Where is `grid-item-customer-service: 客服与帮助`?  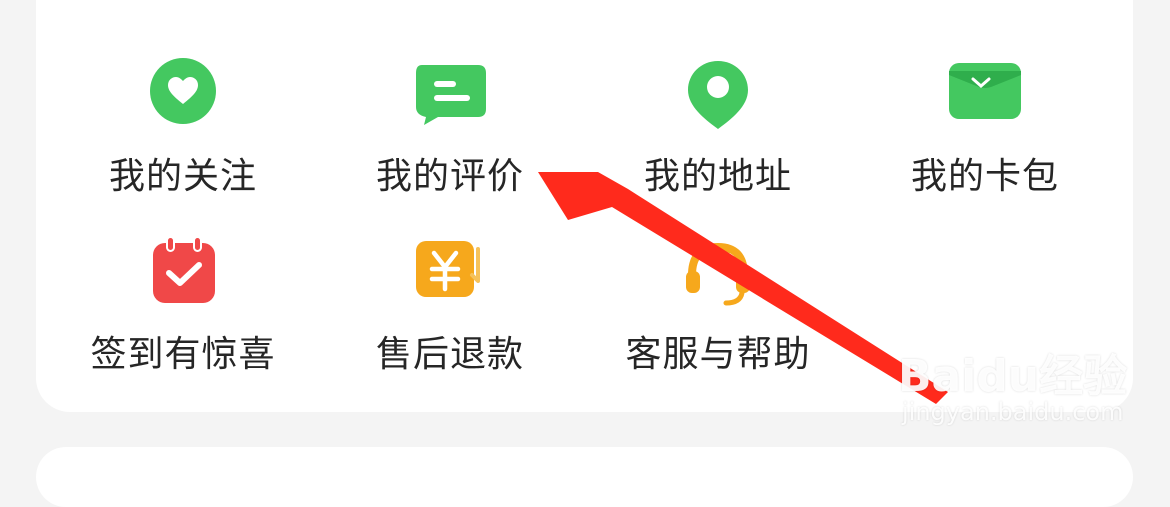 grid-item-customer-service: 客服与帮助 is located at coordinates (718, 310).